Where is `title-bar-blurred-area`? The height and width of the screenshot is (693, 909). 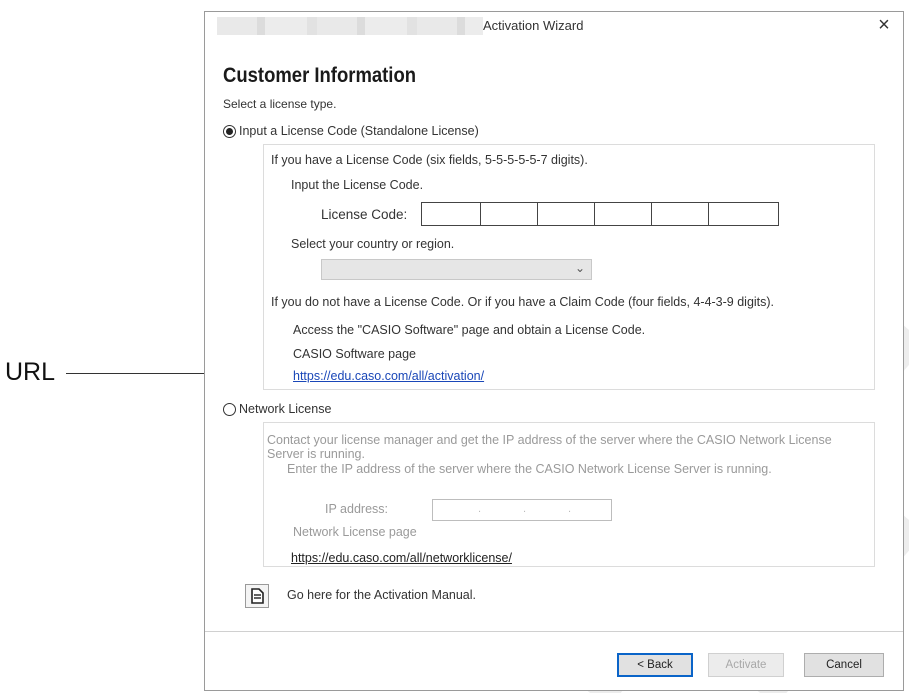
title-bar-blurred-area is located at coordinates (350, 26).